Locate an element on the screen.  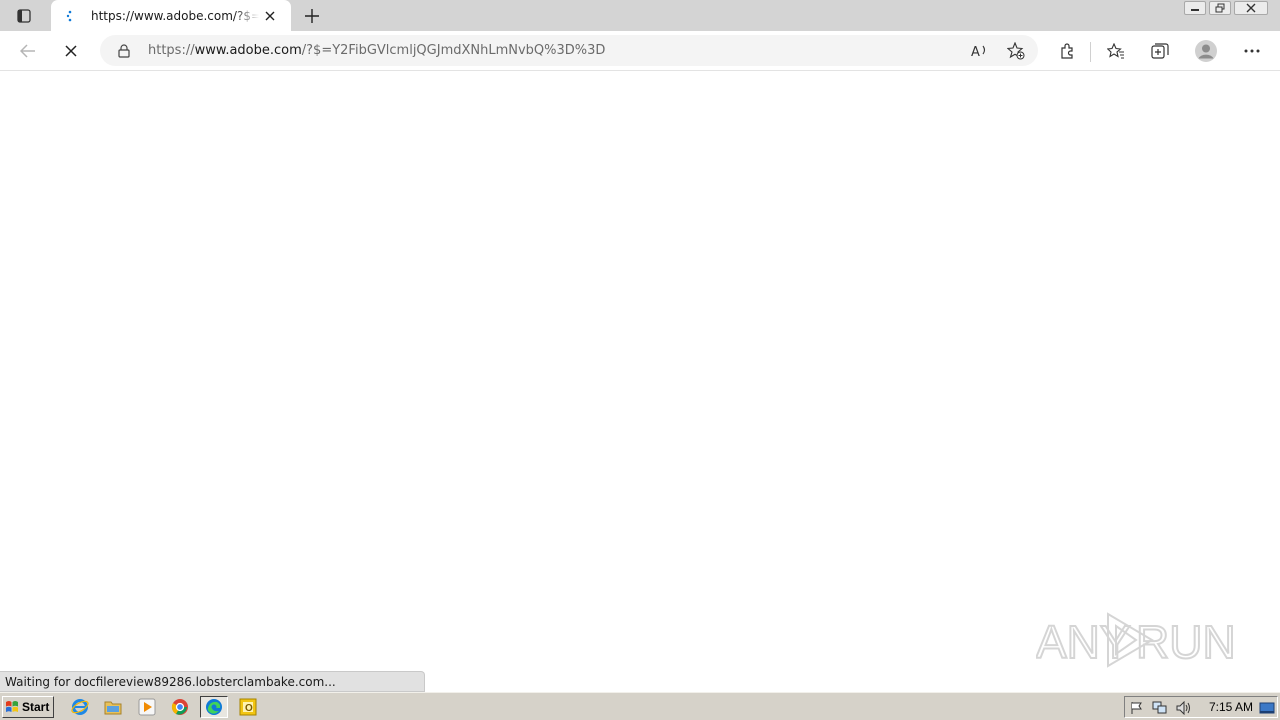
taskbar-ie is located at coordinates (80, 707).